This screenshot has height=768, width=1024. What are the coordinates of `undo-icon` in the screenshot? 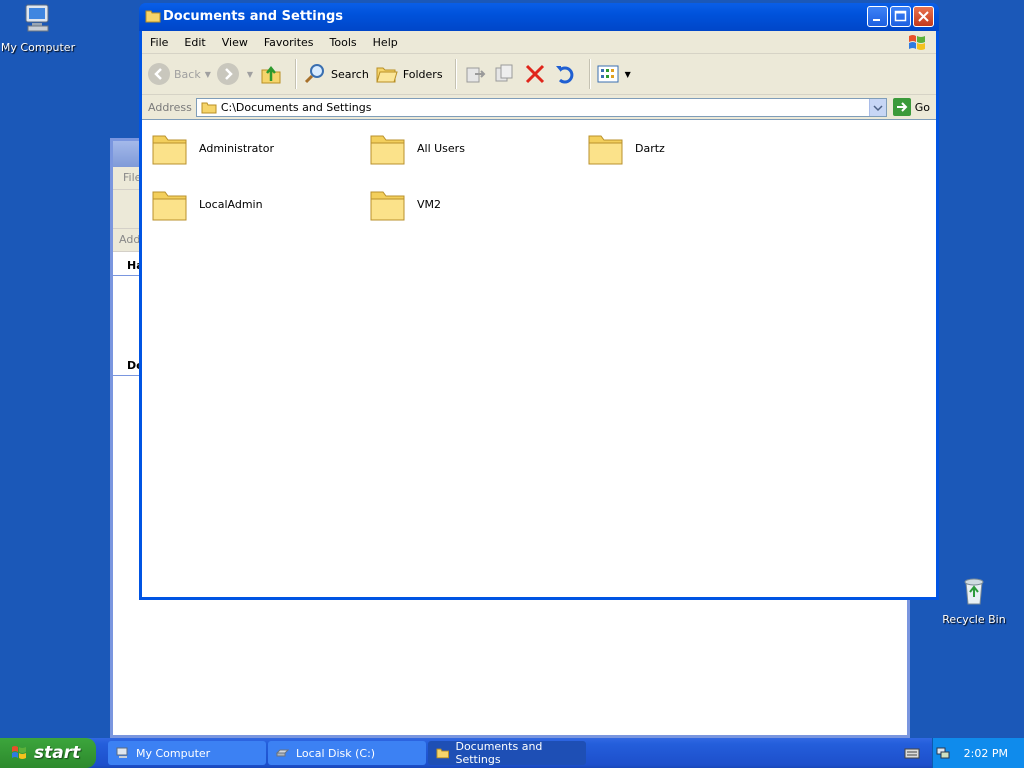 It's located at (564, 75).